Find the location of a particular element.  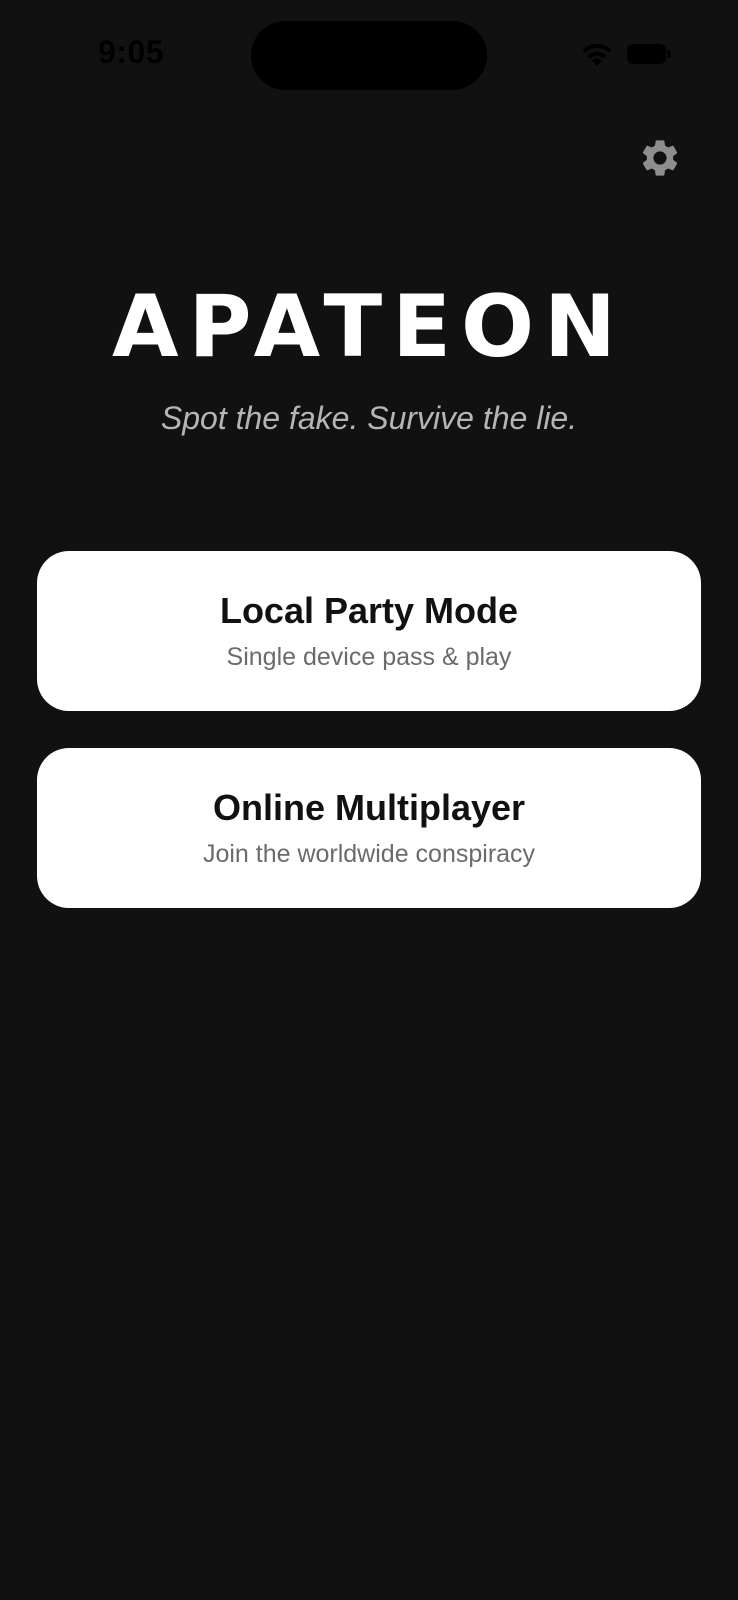

card-subtitle: Join the worldwide conspiracy is located at coordinates (369, 854).